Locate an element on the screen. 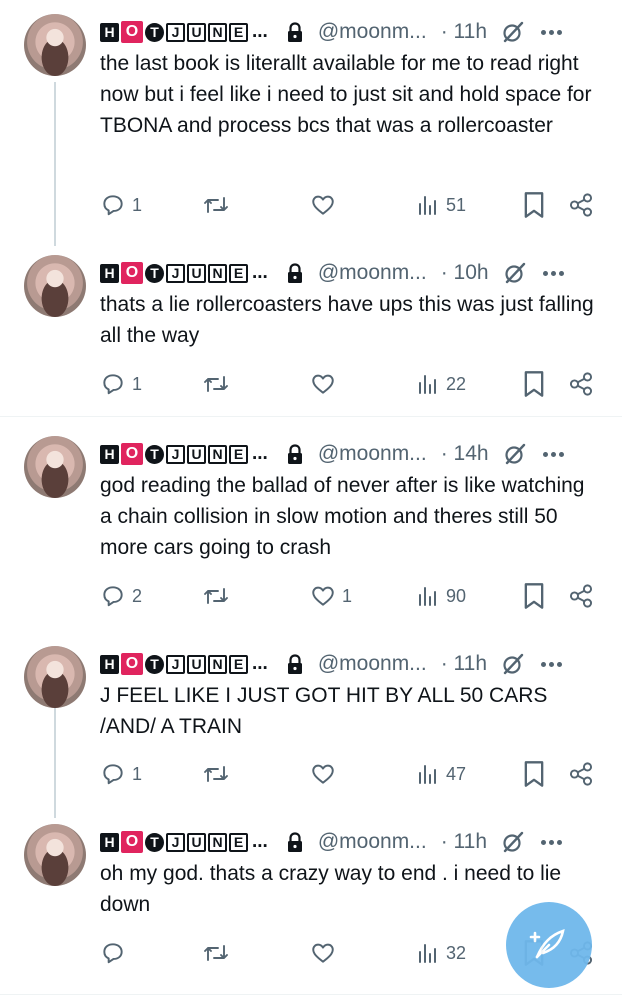 This screenshot has width=622, height=1000. views-button: 22 is located at coordinates (441, 384).